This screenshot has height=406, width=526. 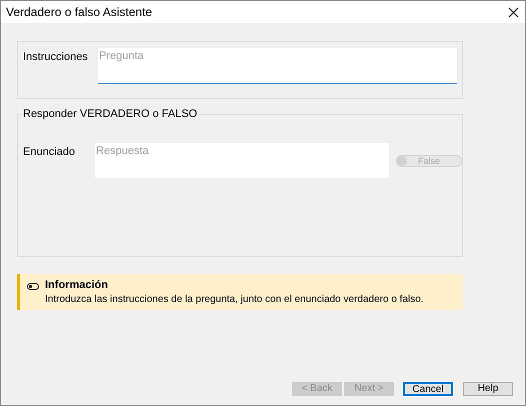 I want to click on dialog-button: Help, so click(x=488, y=389).